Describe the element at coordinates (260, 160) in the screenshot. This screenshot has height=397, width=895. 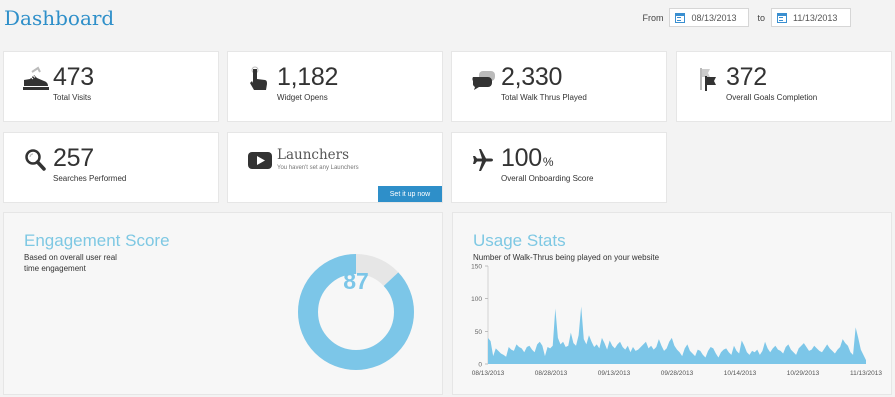
I see `play-button-icon` at that location.